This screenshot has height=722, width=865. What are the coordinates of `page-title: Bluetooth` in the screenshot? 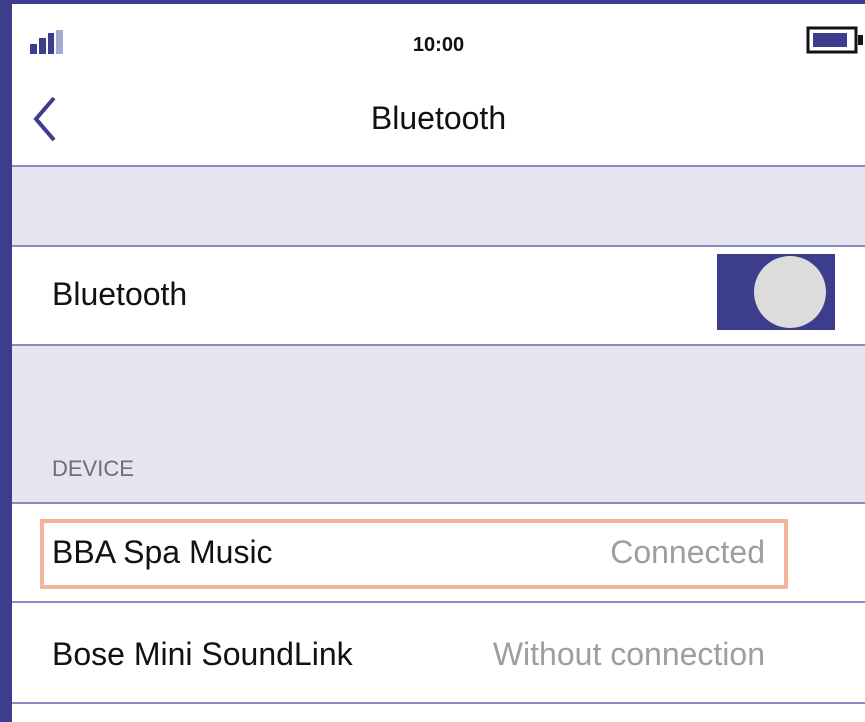 It's located at (438, 118).